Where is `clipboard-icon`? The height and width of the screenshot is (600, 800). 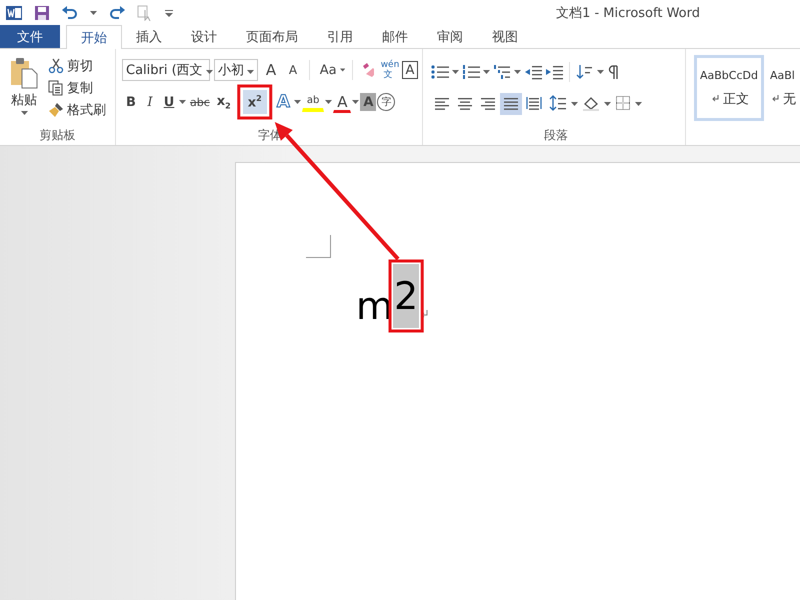 clipboard-icon is located at coordinates (24, 73).